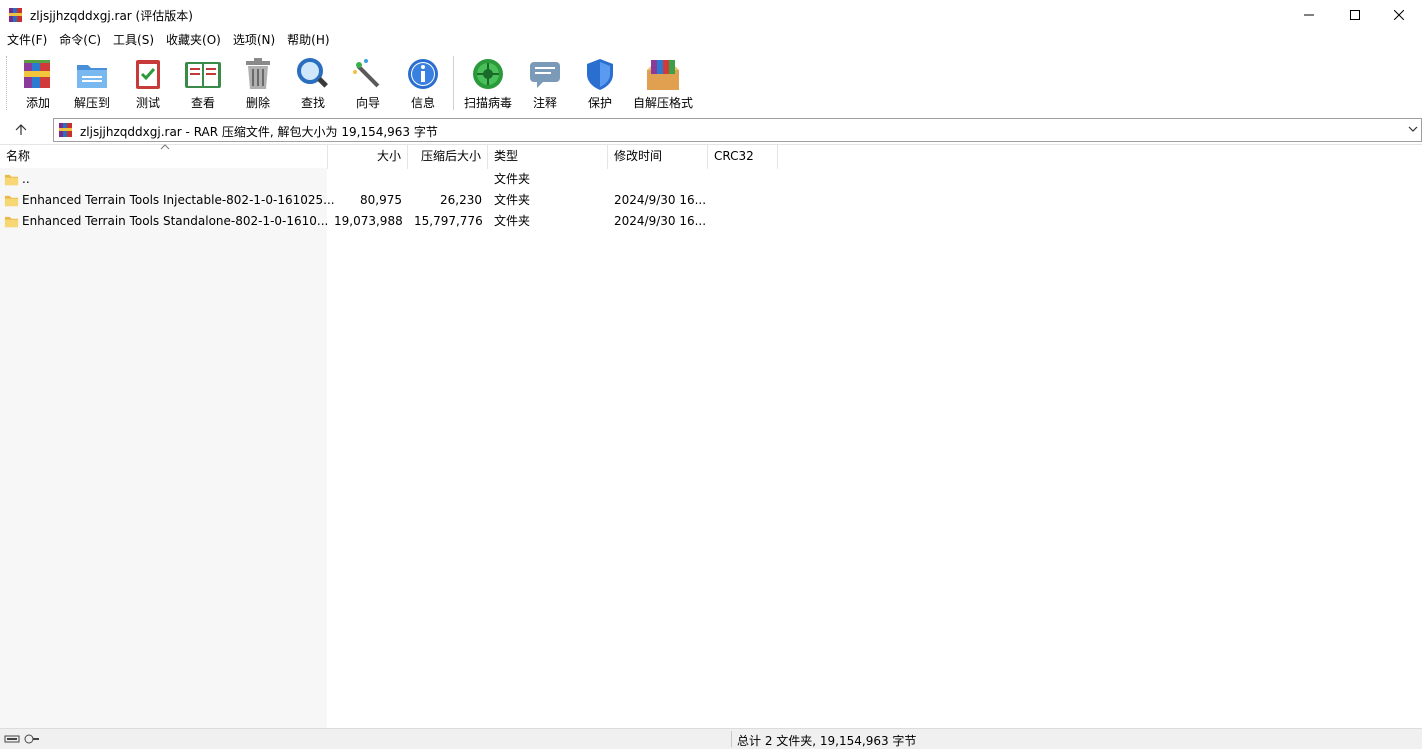 The height and width of the screenshot is (749, 1422). Describe the element at coordinates (312, 73) in the screenshot. I see `magnifier-icon` at that location.